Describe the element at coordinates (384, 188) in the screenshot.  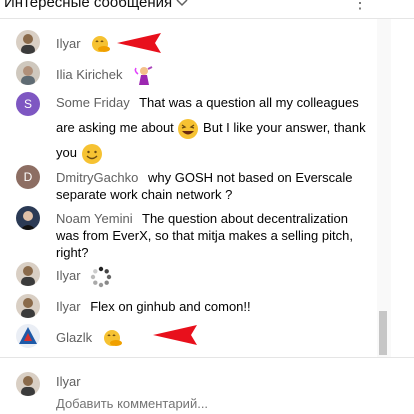
I see `chat-scrollbar-track` at that location.